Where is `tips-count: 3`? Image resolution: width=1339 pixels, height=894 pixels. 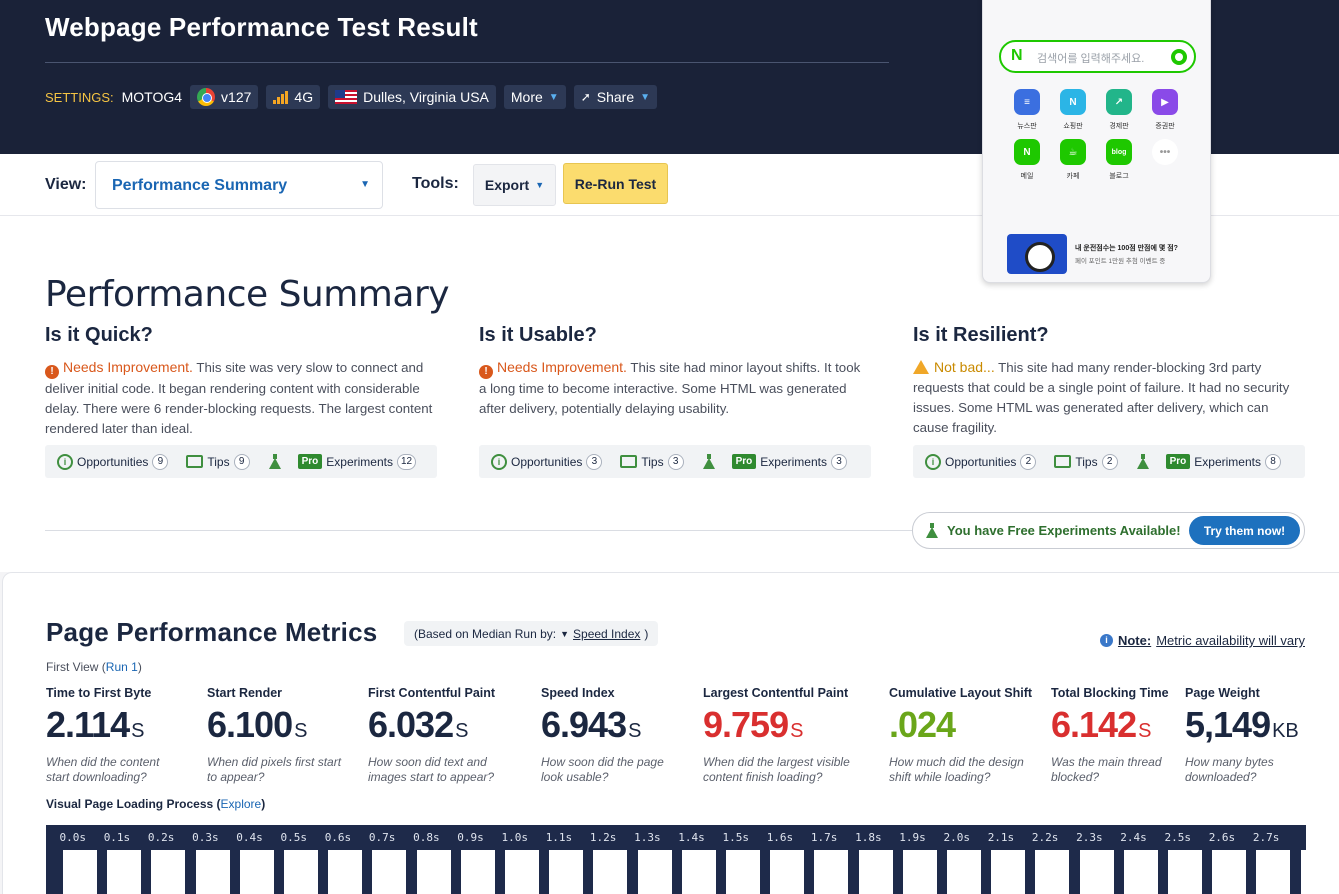 tips-count: 3 is located at coordinates (675, 461).